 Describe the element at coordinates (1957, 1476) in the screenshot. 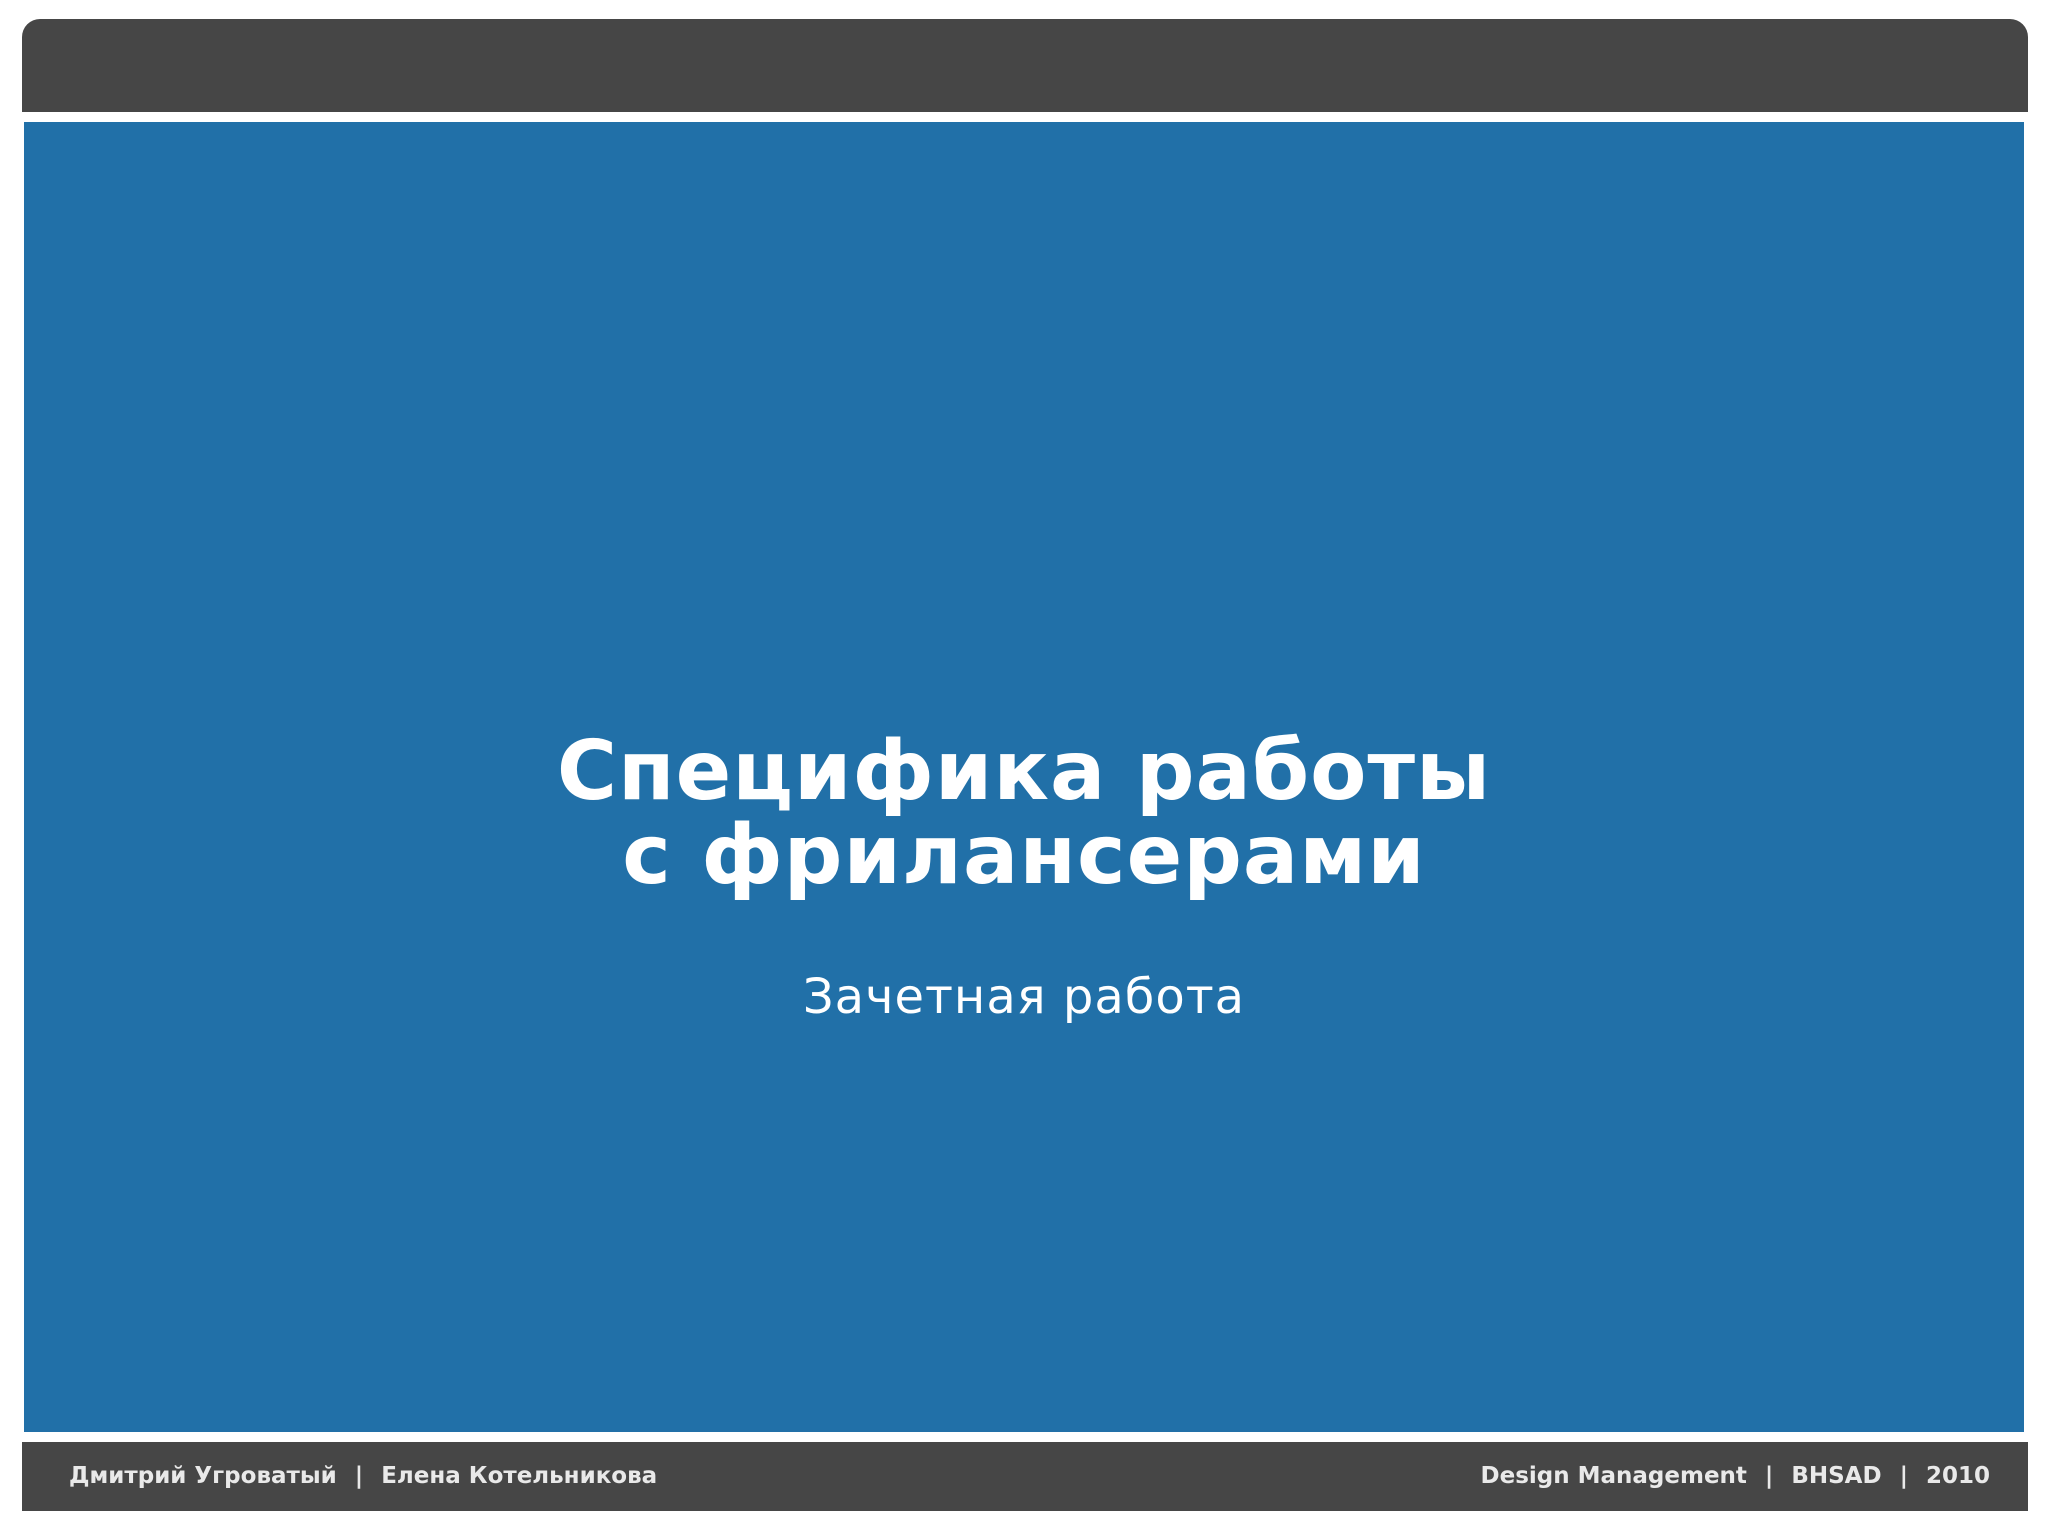

I see `year: 2010` at that location.